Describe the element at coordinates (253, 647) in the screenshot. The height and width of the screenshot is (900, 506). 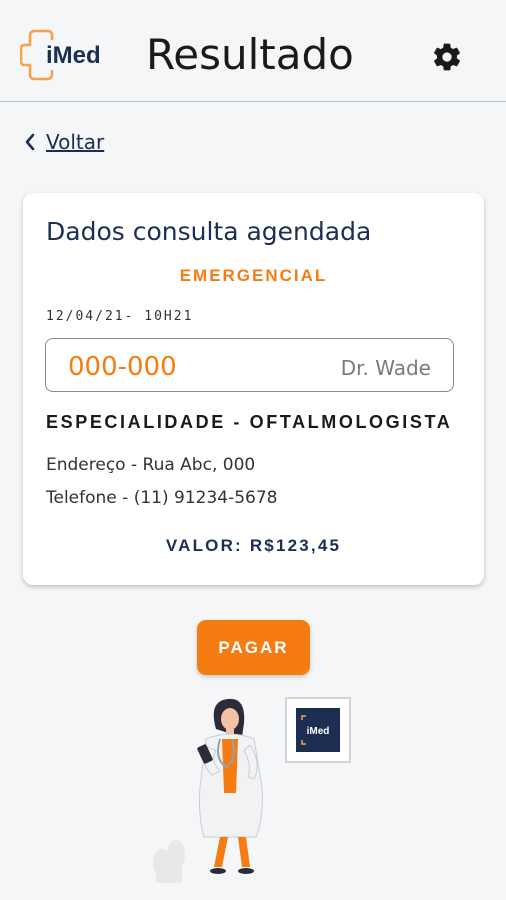
I see `pay-button: PAGAR` at that location.